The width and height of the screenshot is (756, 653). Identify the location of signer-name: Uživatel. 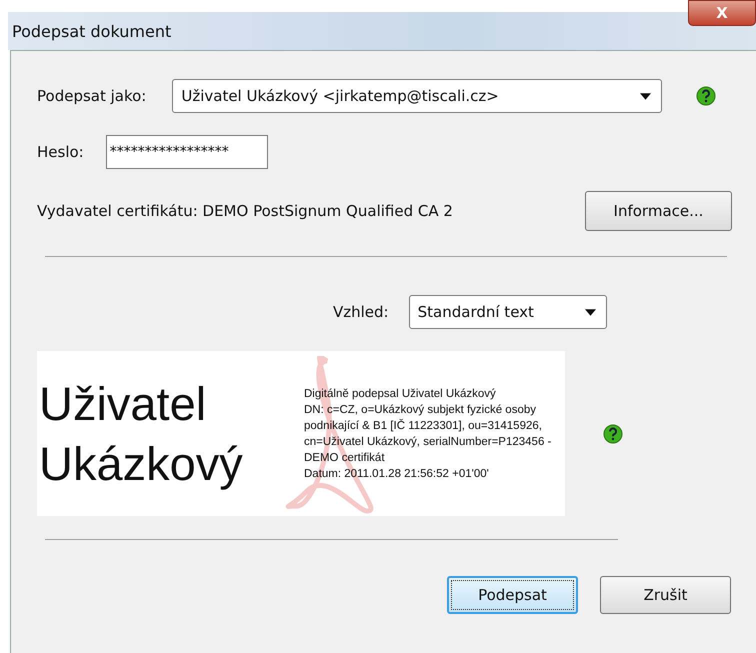
(123, 404).